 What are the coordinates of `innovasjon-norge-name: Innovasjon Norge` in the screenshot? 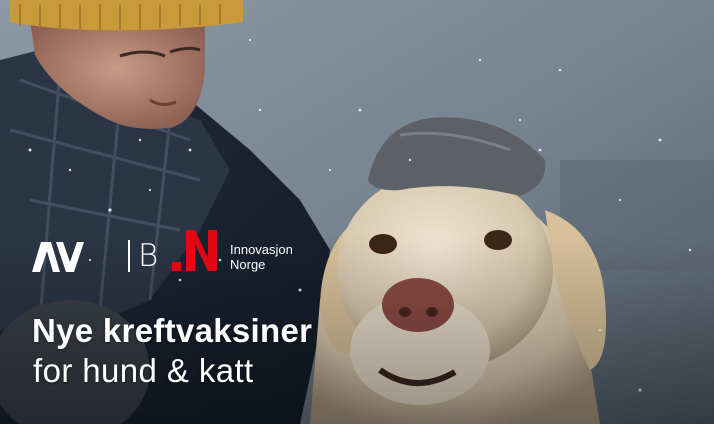 It's located at (261, 257).